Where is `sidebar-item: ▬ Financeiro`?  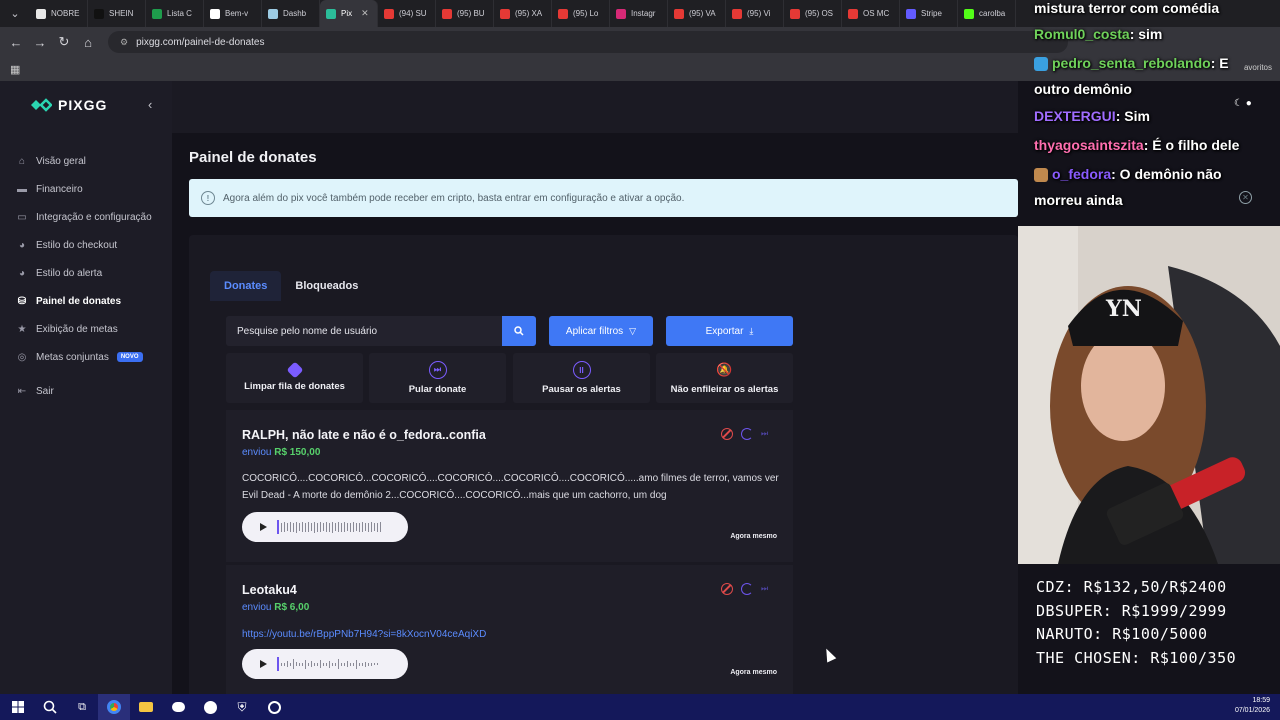
sidebar-item: ▬ Financeiro is located at coordinates (91, 189).